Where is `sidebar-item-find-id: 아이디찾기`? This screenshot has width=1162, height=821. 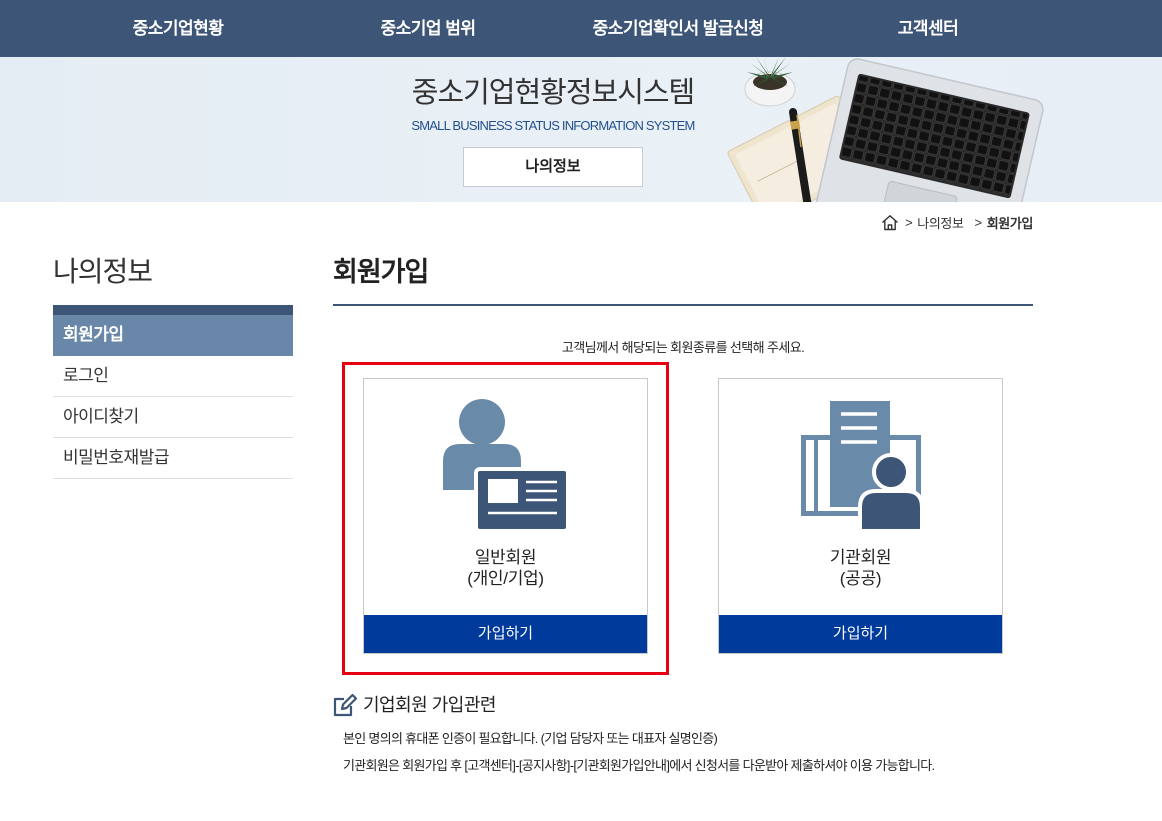 sidebar-item-find-id: 아이디찾기 is located at coordinates (173, 417).